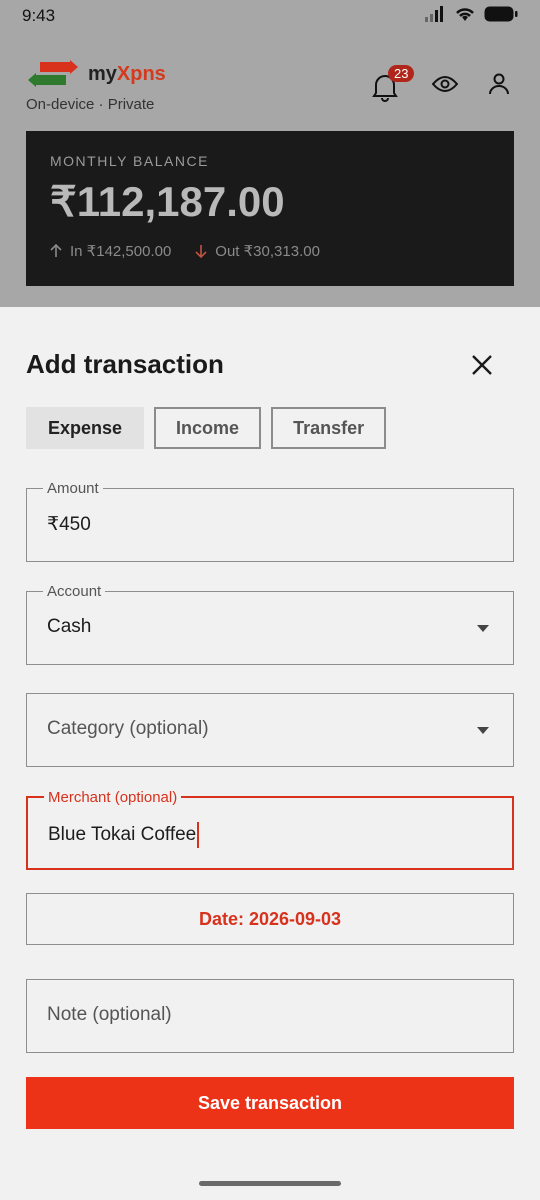 The width and height of the screenshot is (540, 1200). What do you see at coordinates (445, 84) in the screenshot?
I see `eye-icon` at bounding box center [445, 84].